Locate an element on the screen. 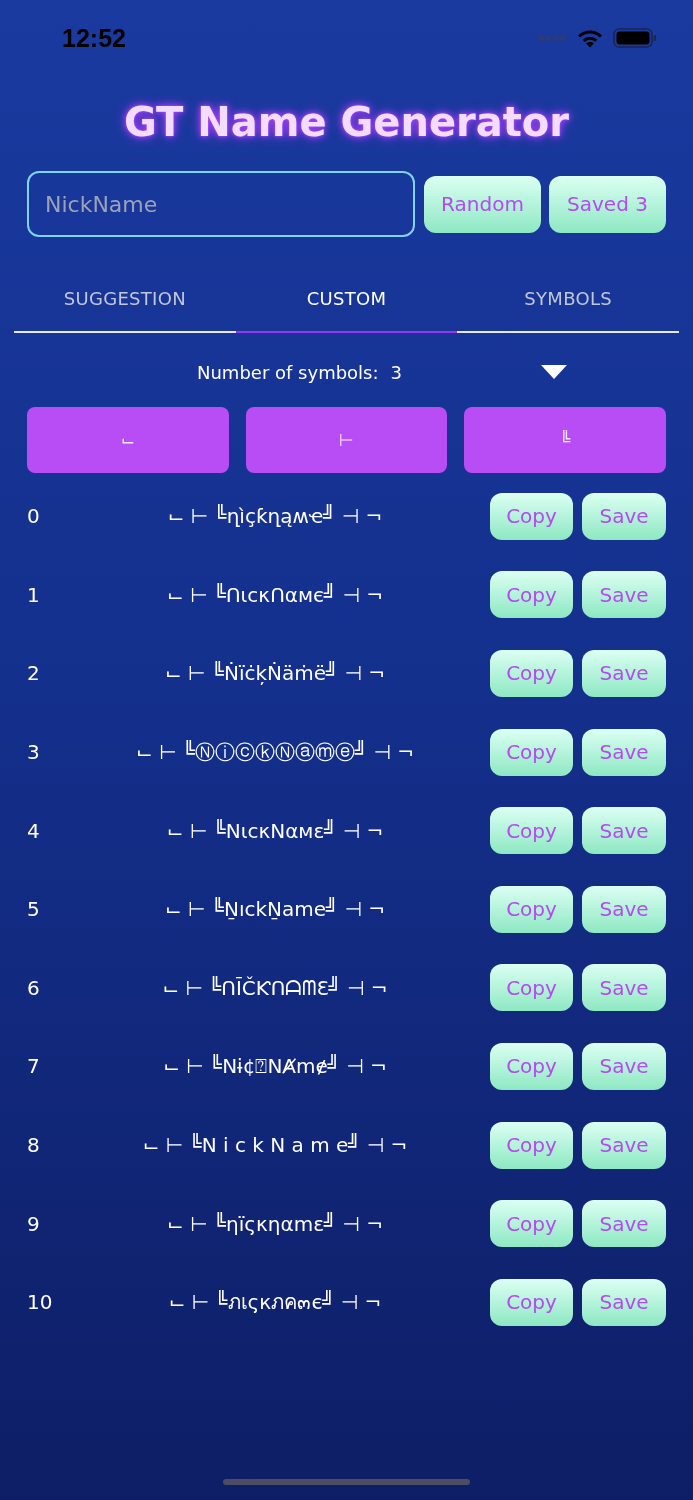  result-index: 2 is located at coordinates (34, 673).